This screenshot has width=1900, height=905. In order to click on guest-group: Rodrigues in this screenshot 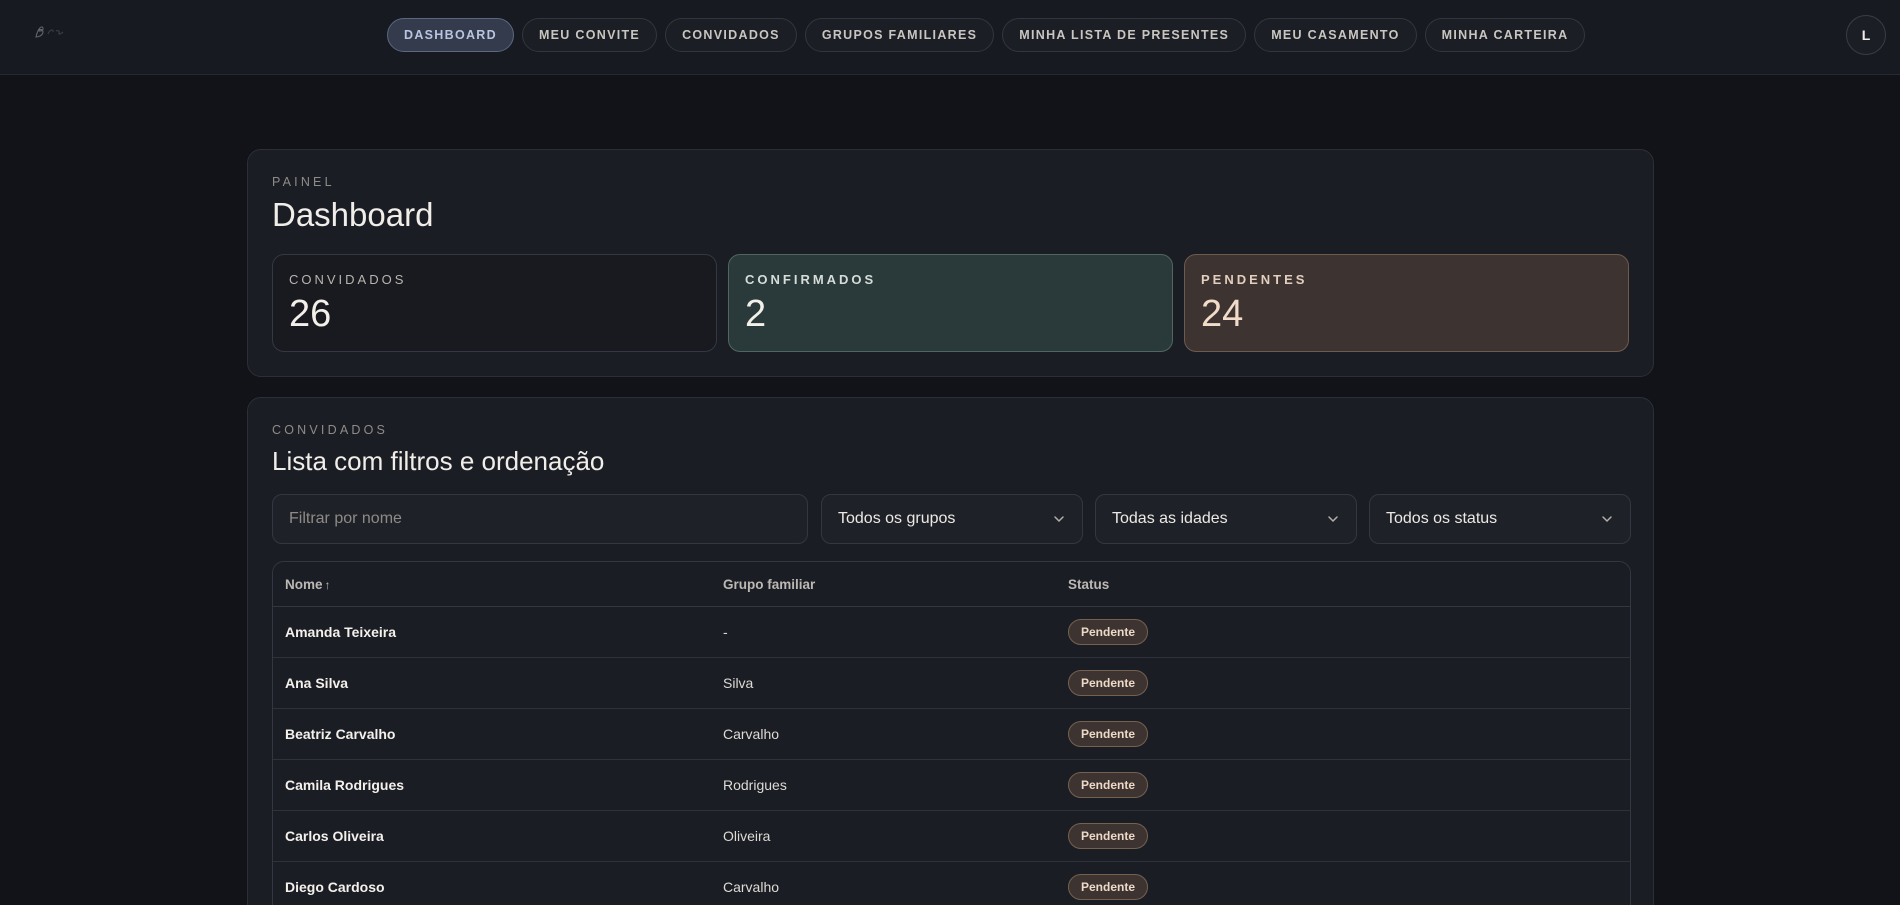, I will do `click(755, 785)`.